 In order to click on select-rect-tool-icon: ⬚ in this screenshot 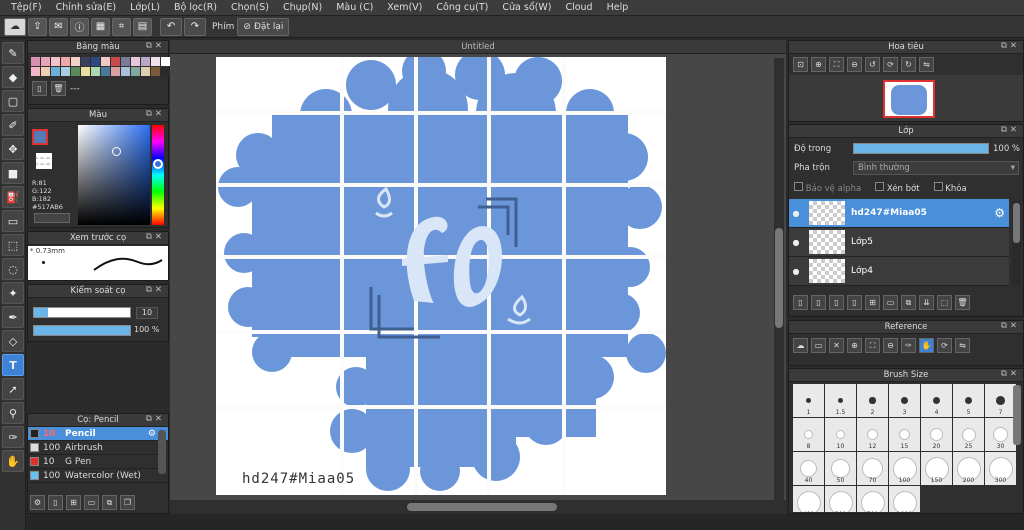, I will do `click(13, 245)`.